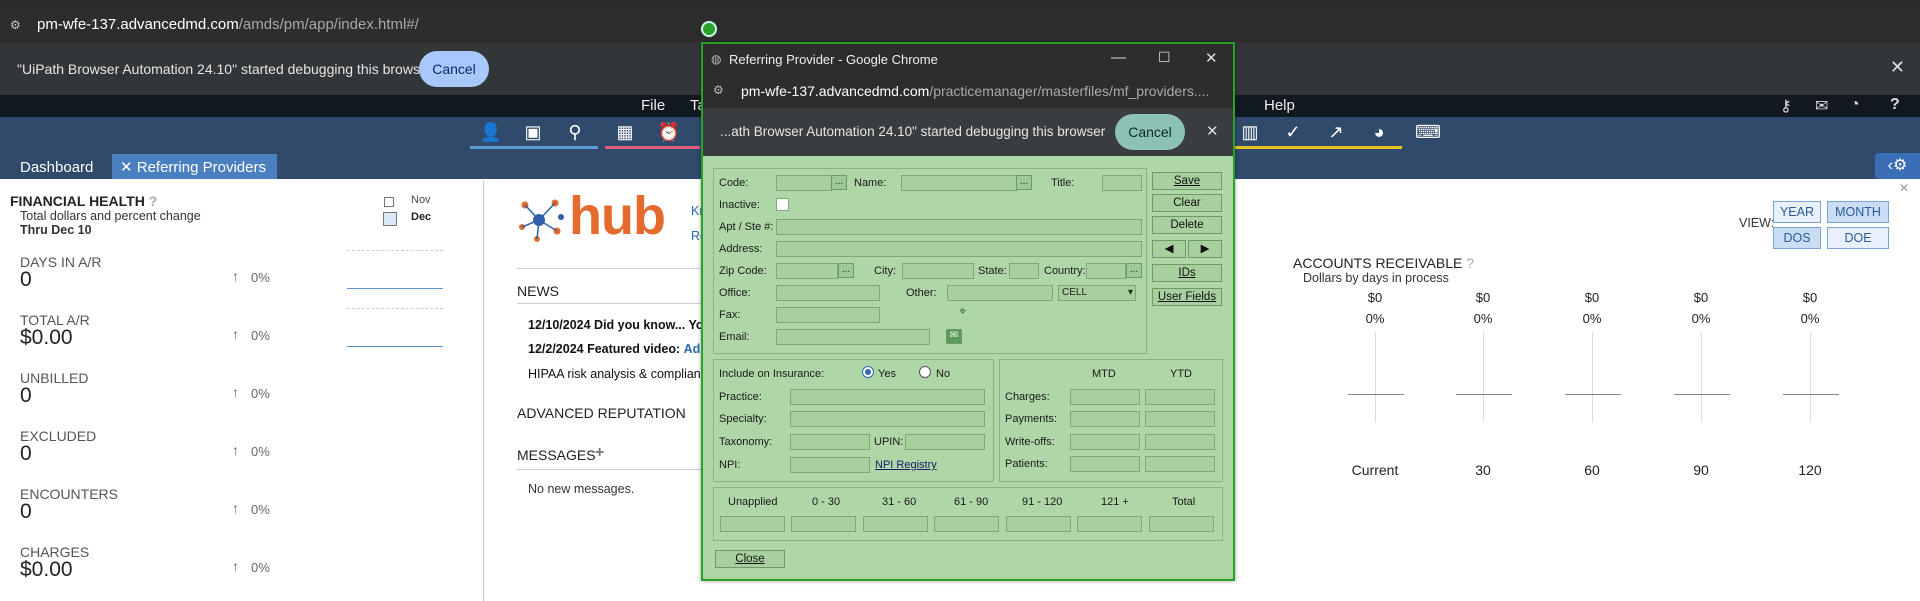  I want to click on ar-amount: $0, so click(1592, 297).